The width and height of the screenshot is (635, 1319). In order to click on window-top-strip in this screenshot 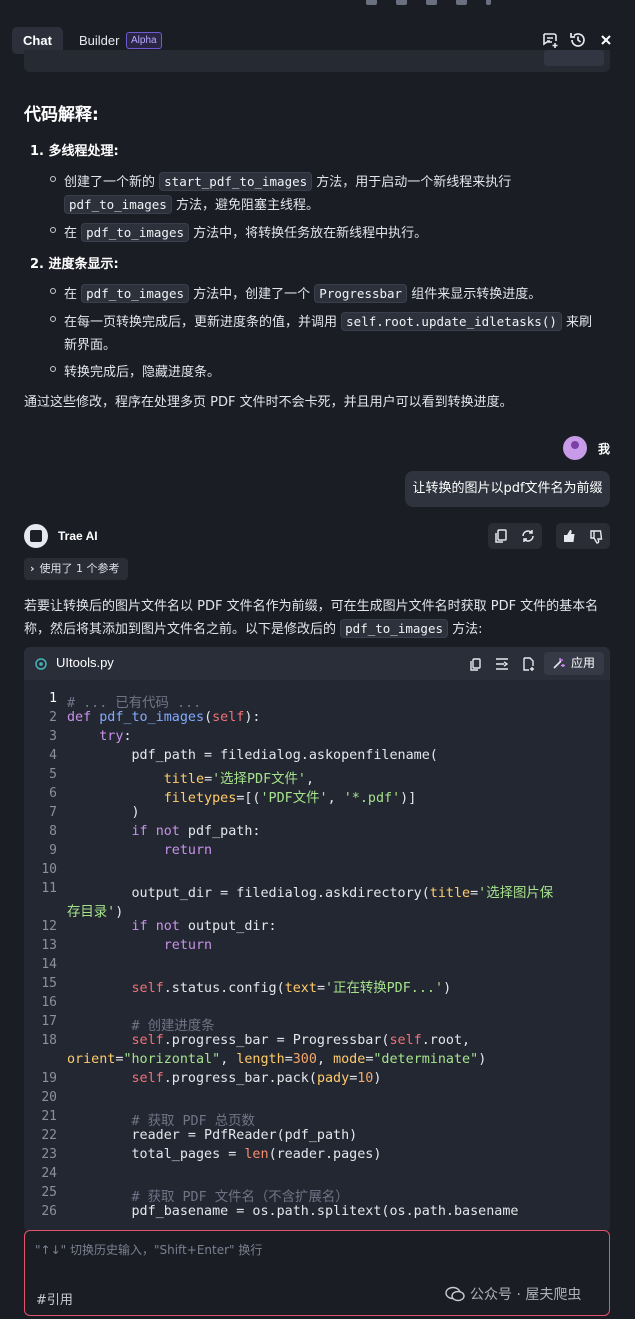, I will do `click(317, 9)`.